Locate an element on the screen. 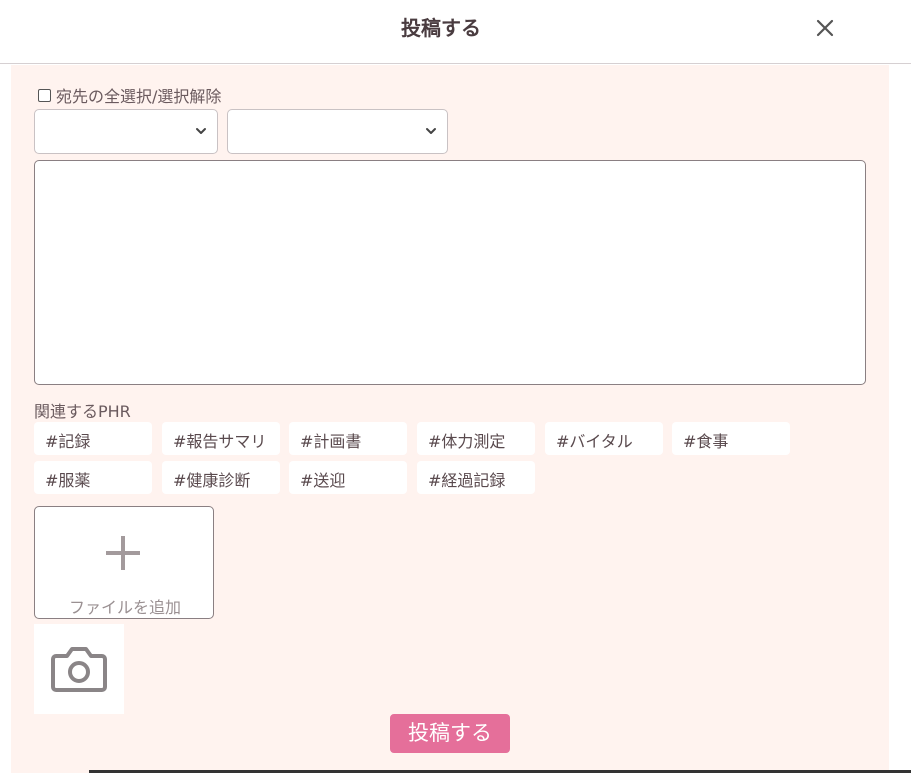 The width and height of the screenshot is (911, 773). phr-label: 関連するPHR is located at coordinates (82, 411).